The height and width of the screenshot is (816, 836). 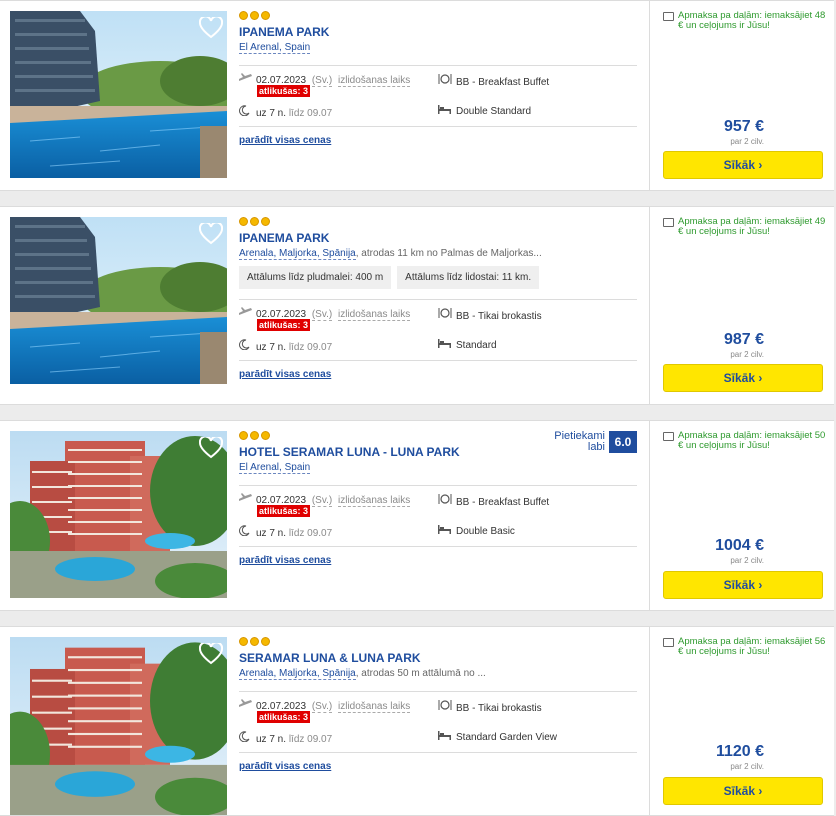 I want to click on rating: Pietiekami labi 6.0, so click(x=595, y=442).